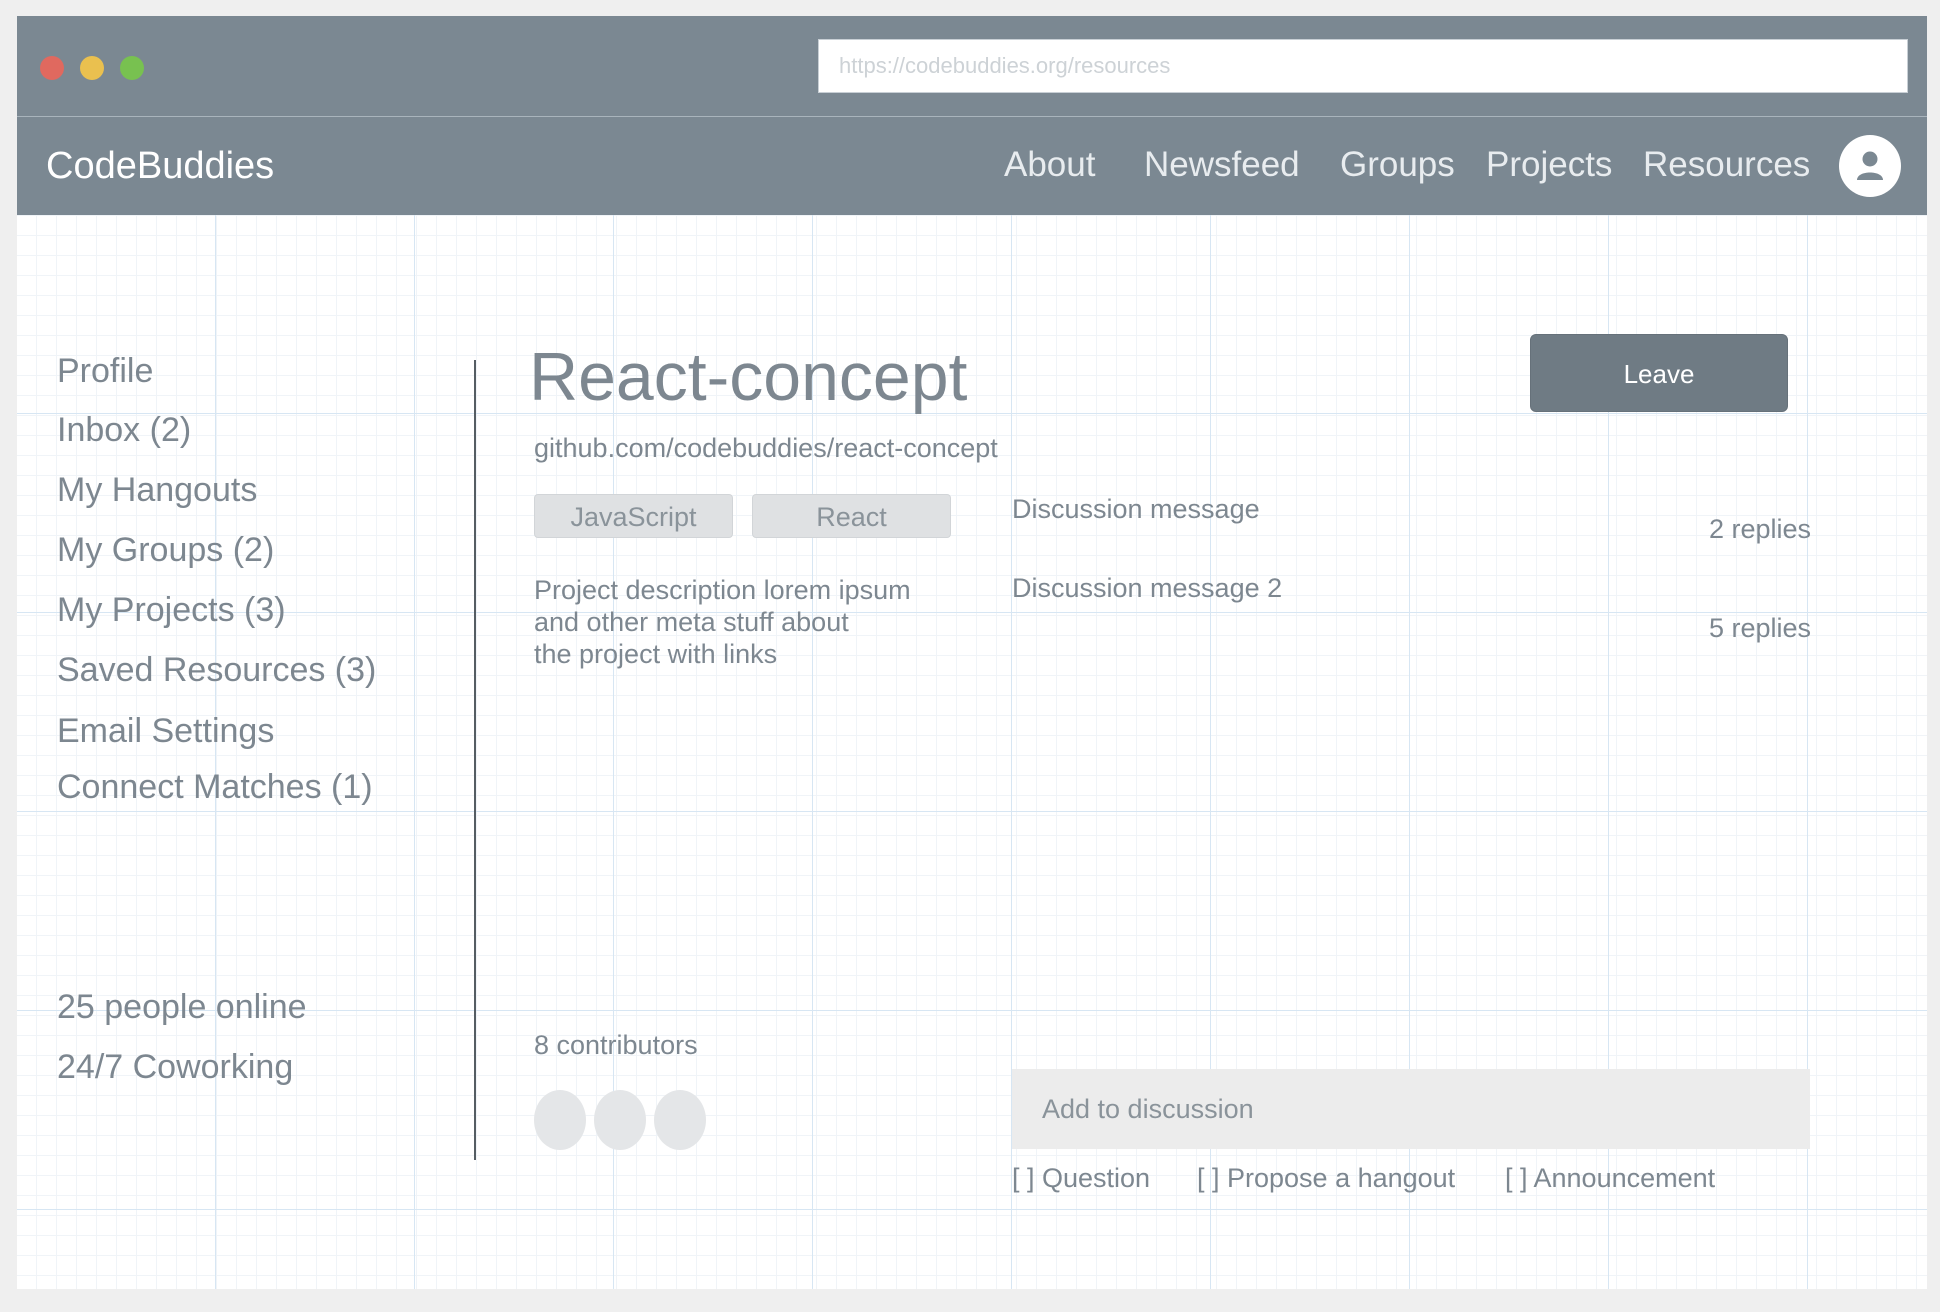 The image size is (1940, 1312). What do you see at coordinates (1760, 529) in the screenshot?
I see `replies-count: 2 replies` at bounding box center [1760, 529].